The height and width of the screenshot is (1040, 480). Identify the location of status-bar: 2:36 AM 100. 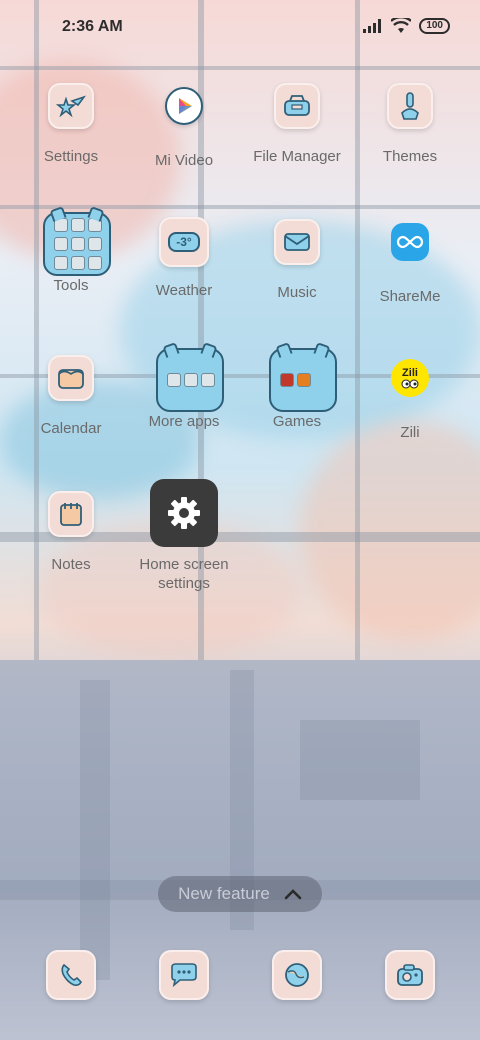
(240, 28).